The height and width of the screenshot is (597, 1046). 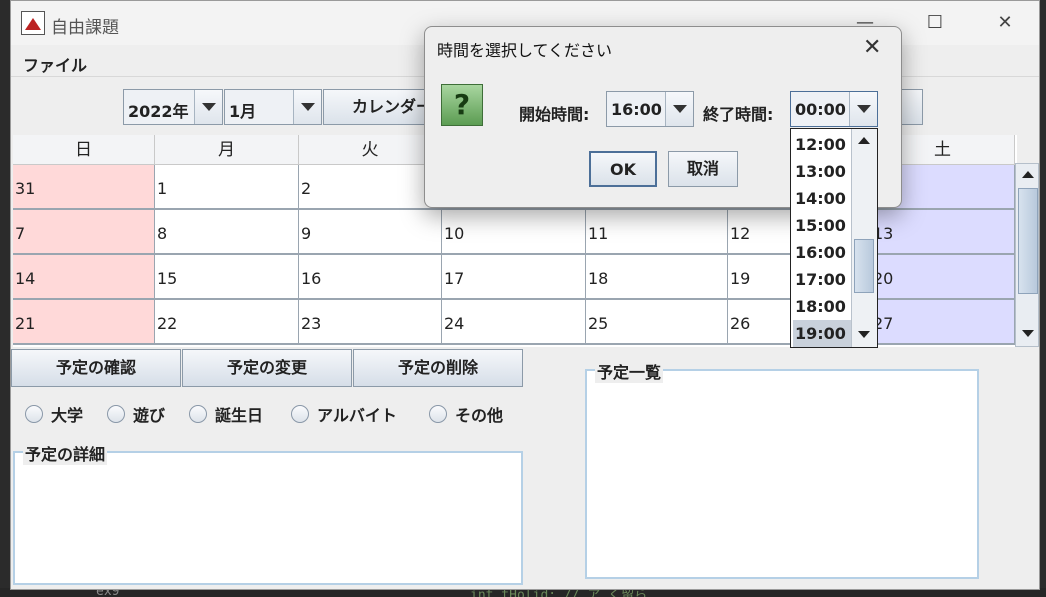 What do you see at coordinates (657, 232) in the screenshot?
I see `calendar-day-cell: 11` at bounding box center [657, 232].